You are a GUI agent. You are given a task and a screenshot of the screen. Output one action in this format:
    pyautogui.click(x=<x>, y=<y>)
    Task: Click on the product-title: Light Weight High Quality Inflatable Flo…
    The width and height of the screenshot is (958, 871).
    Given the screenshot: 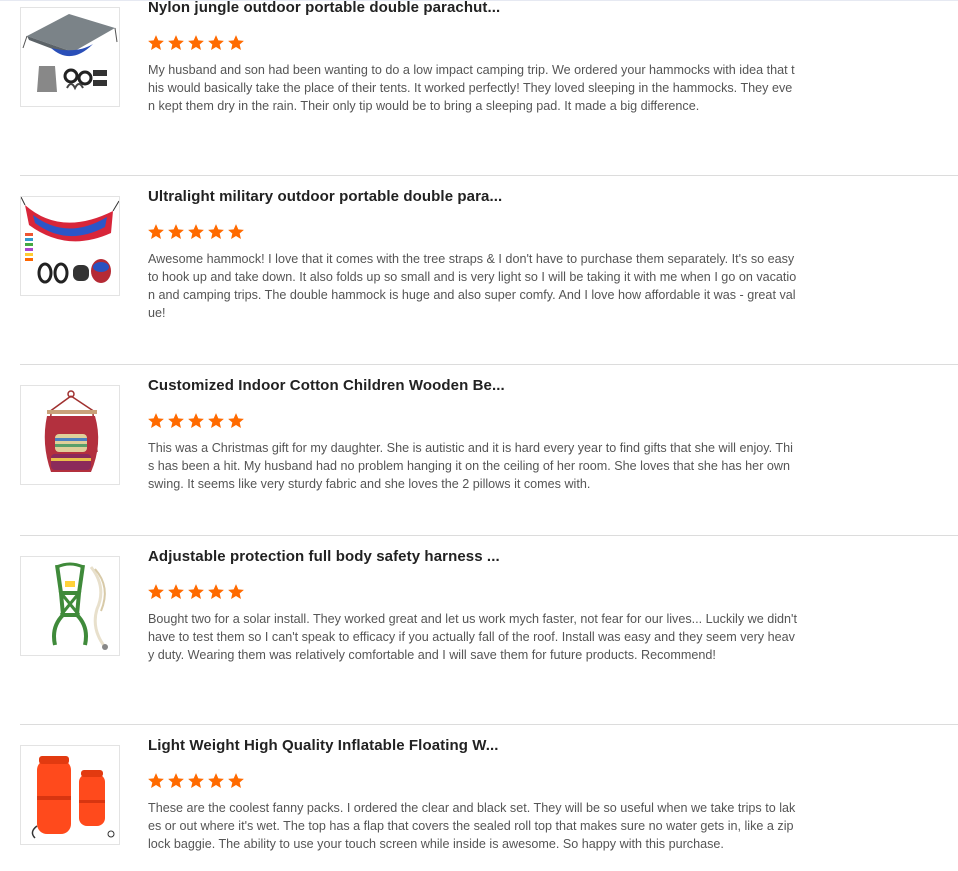 What is the action you would take?
    pyautogui.click(x=473, y=747)
    